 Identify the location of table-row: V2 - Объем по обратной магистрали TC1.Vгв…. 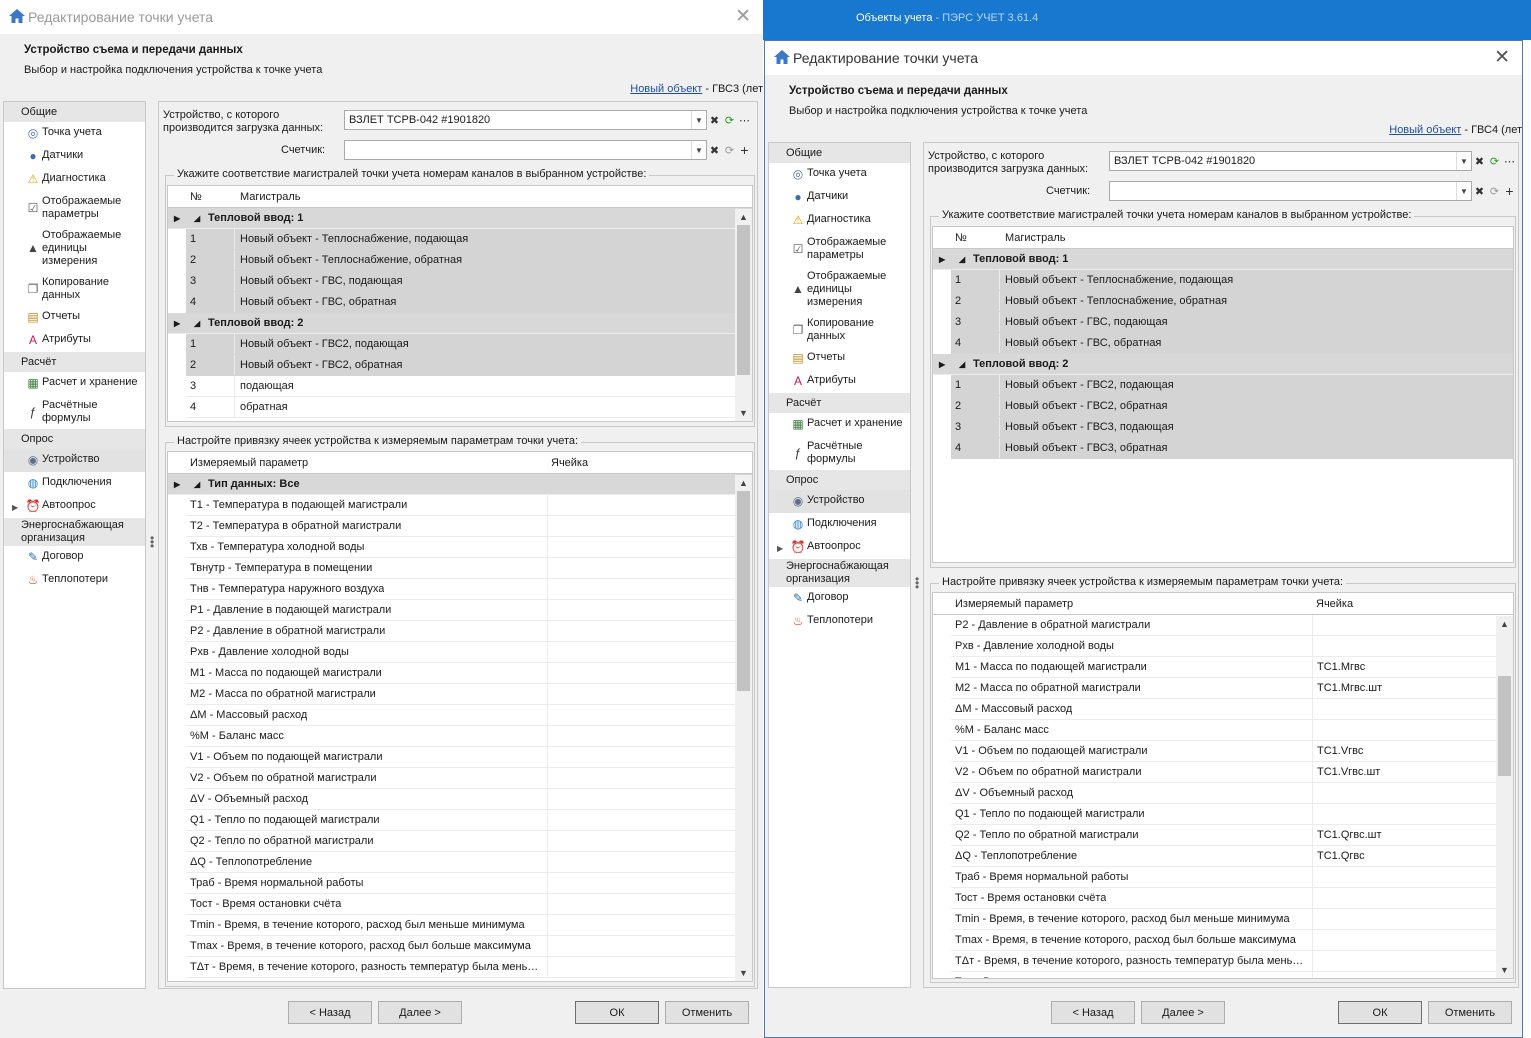
(1232, 772).